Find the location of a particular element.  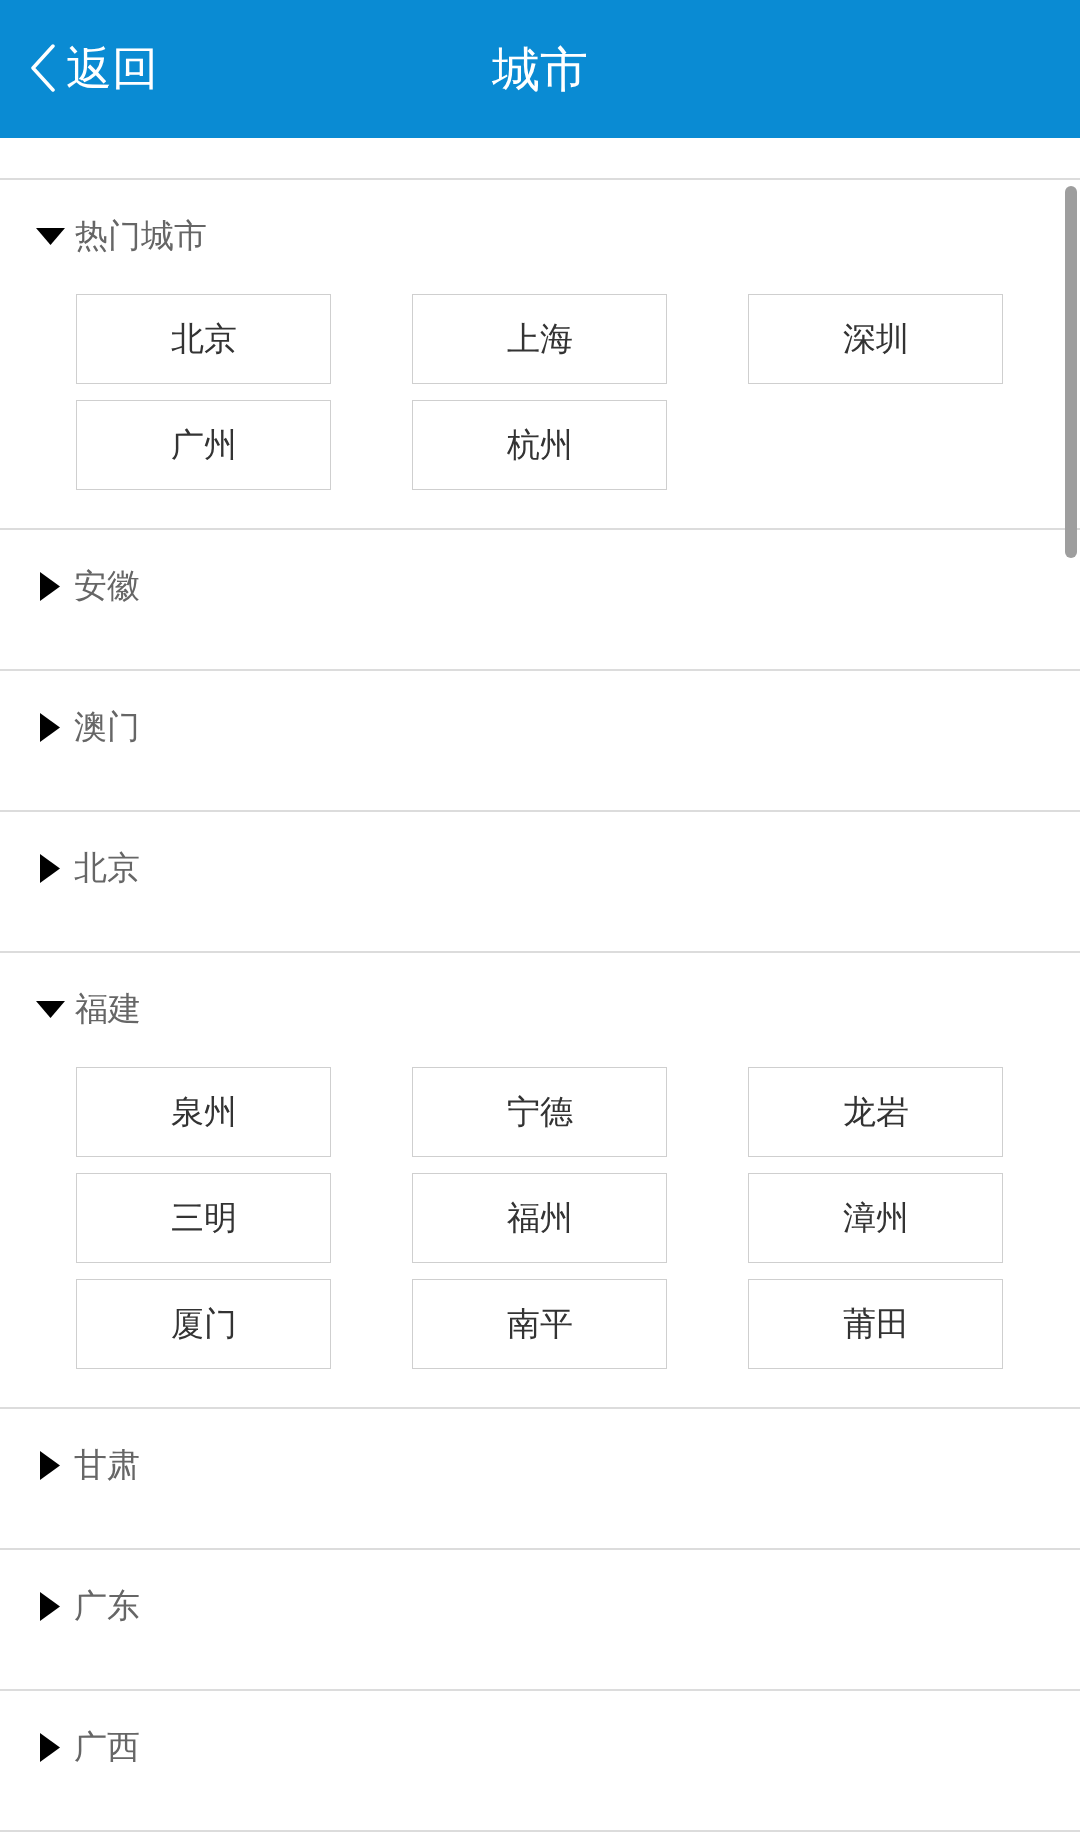

city-button: 泉州 is located at coordinates (203, 1112).